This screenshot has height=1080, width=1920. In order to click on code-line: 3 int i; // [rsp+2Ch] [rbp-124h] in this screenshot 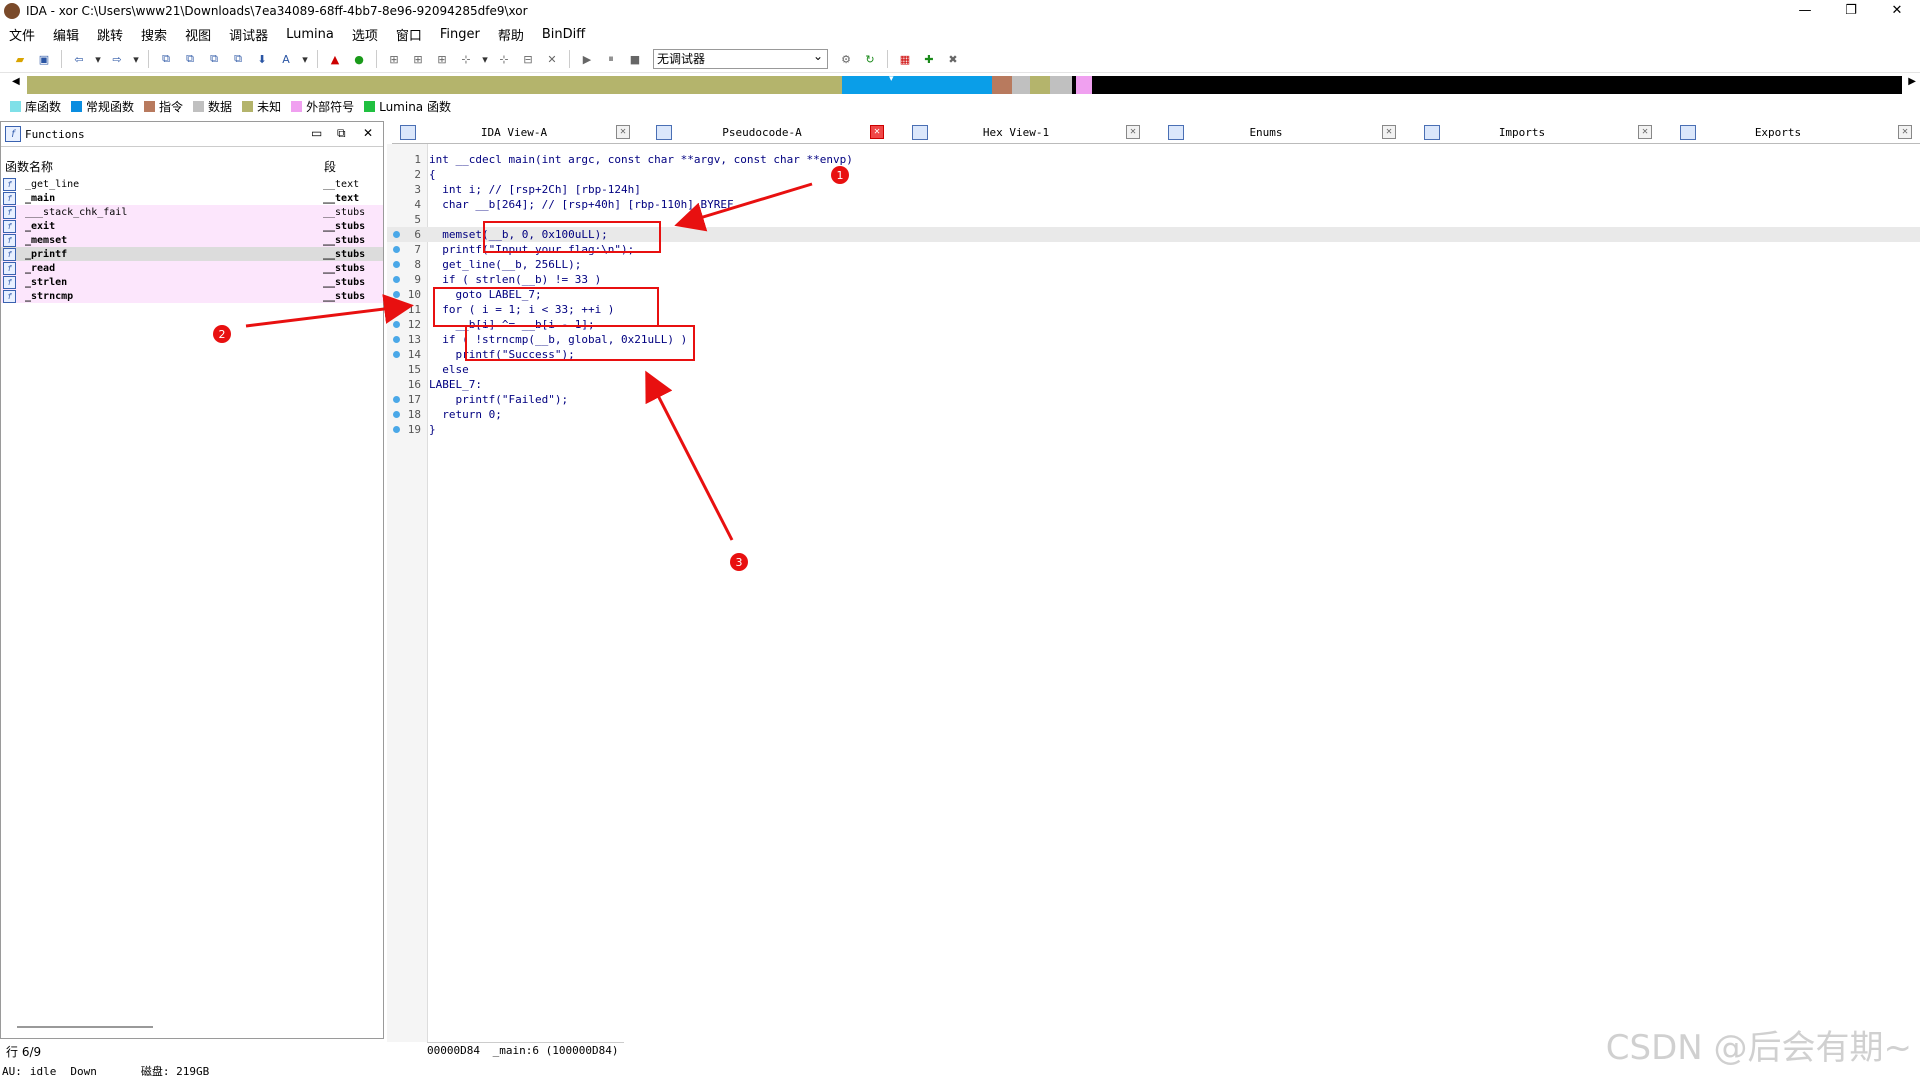, I will do `click(1153, 189)`.